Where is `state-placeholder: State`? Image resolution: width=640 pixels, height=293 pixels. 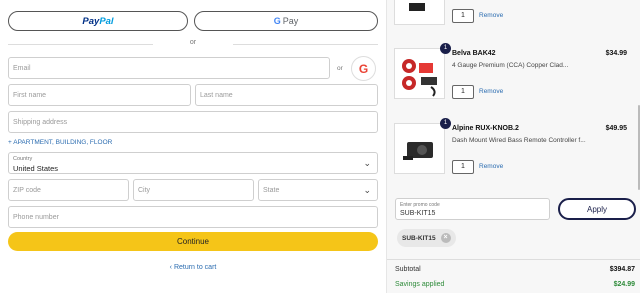
state-placeholder: State is located at coordinates (271, 190).